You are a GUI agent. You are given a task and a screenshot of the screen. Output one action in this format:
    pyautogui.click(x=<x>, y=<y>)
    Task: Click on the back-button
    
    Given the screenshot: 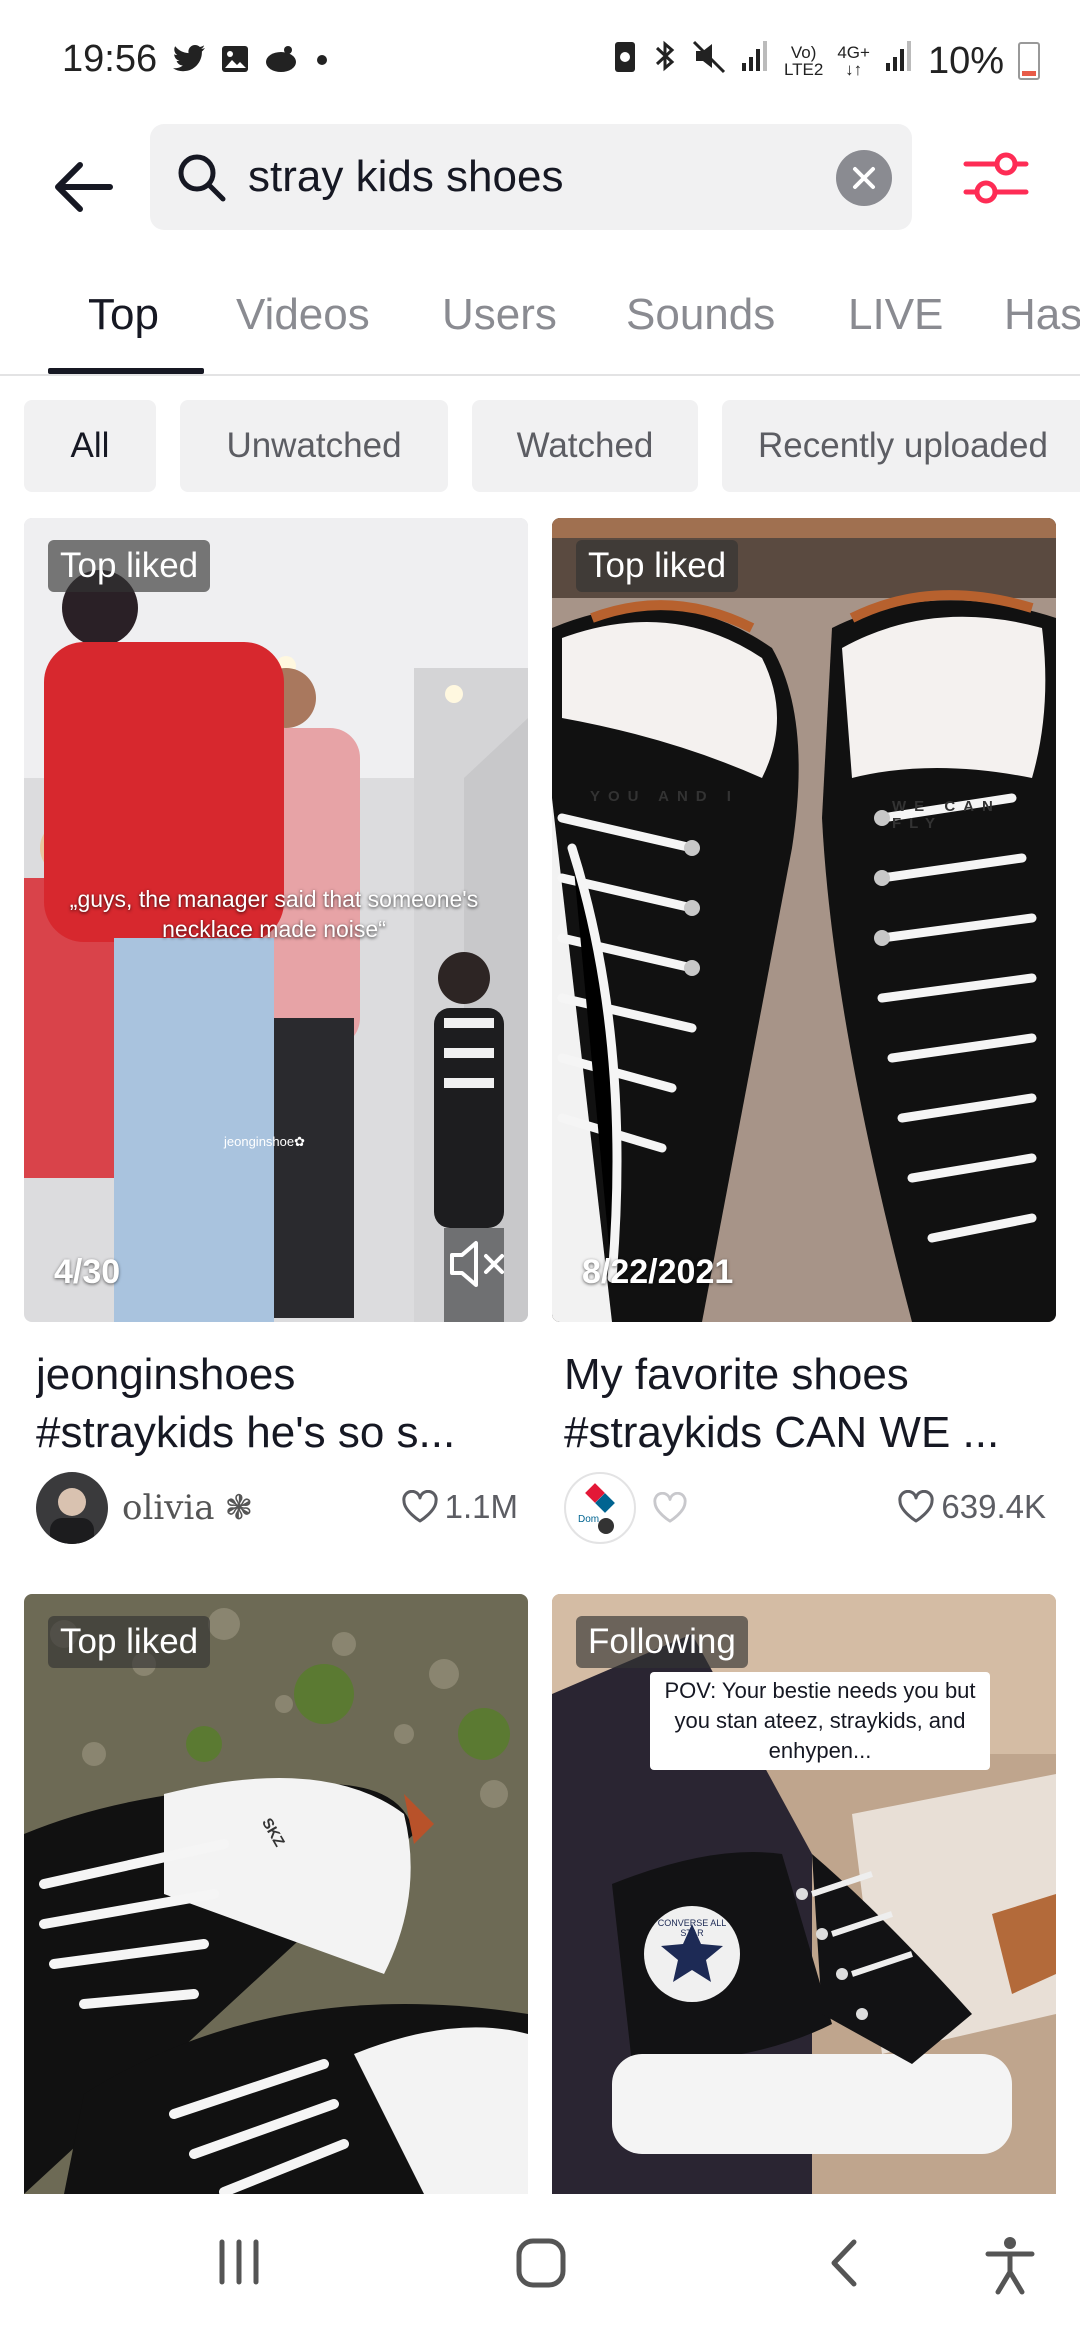 What is the action you would take?
    pyautogui.click(x=83, y=187)
    